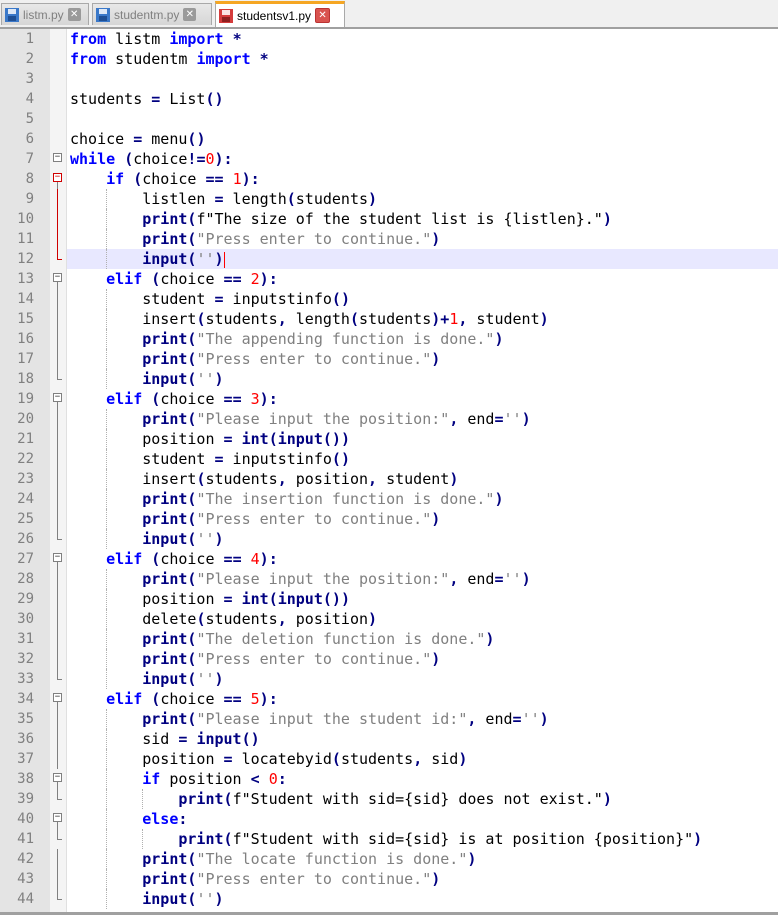 The height and width of the screenshot is (915, 778). What do you see at coordinates (422, 39) in the screenshot?
I see `code-text: from listm import *` at bounding box center [422, 39].